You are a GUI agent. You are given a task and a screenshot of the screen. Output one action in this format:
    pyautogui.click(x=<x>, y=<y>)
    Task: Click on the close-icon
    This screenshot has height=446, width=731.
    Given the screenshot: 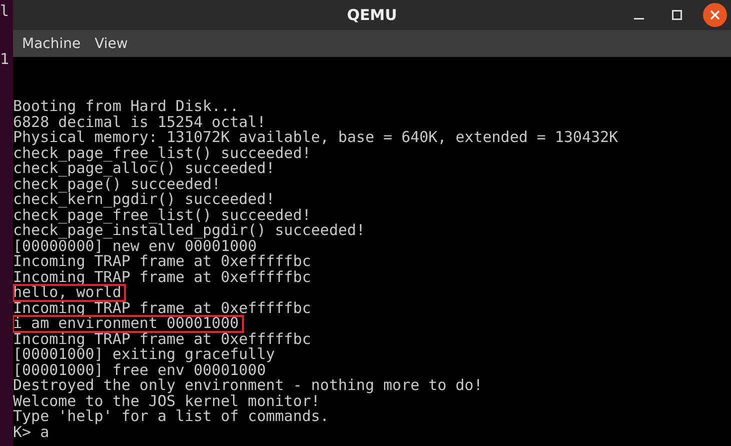 What is the action you would take?
    pyautogui.click(x=715, y=15)
    